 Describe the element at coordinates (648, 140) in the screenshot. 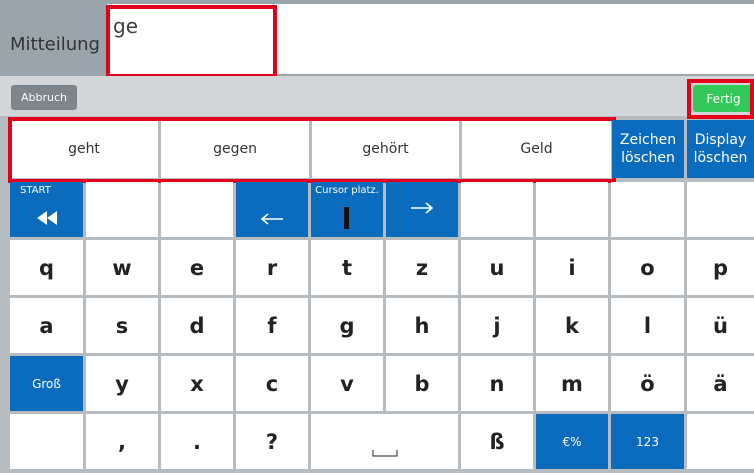

I see `delete-char-line1: Zeichen` at that location.